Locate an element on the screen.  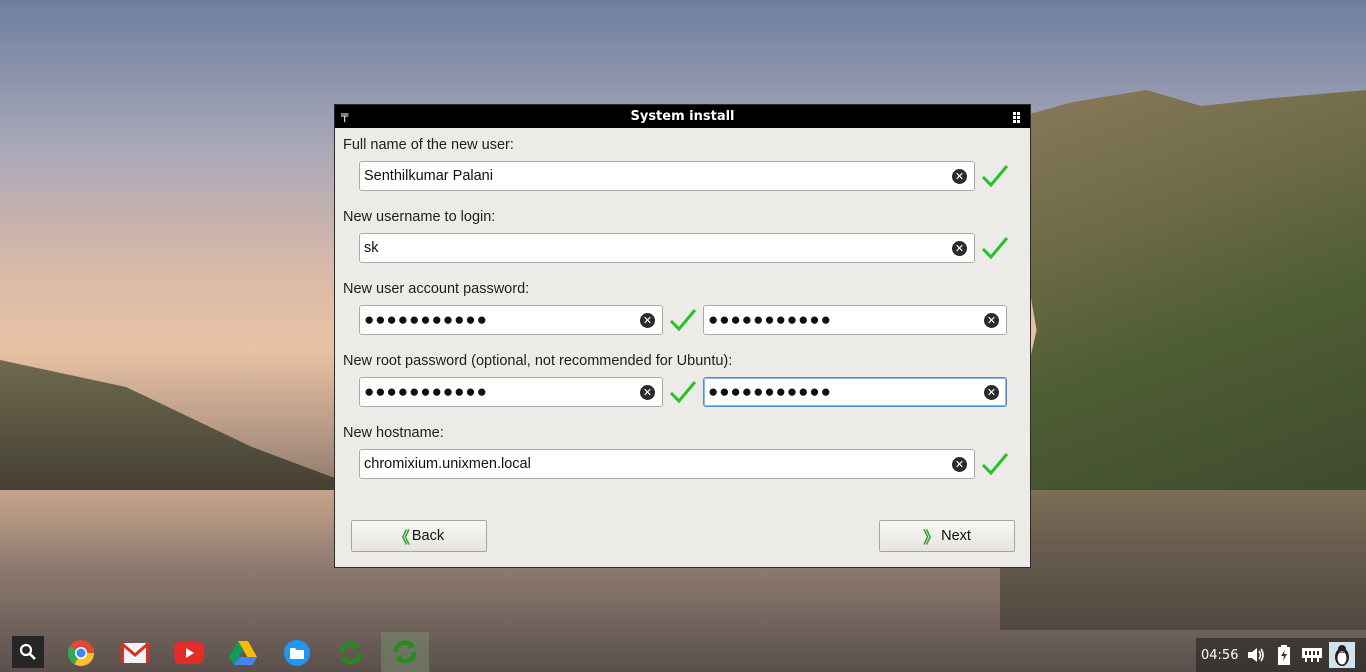
pin-icon: ╤ is located at coordinates (344, 115).